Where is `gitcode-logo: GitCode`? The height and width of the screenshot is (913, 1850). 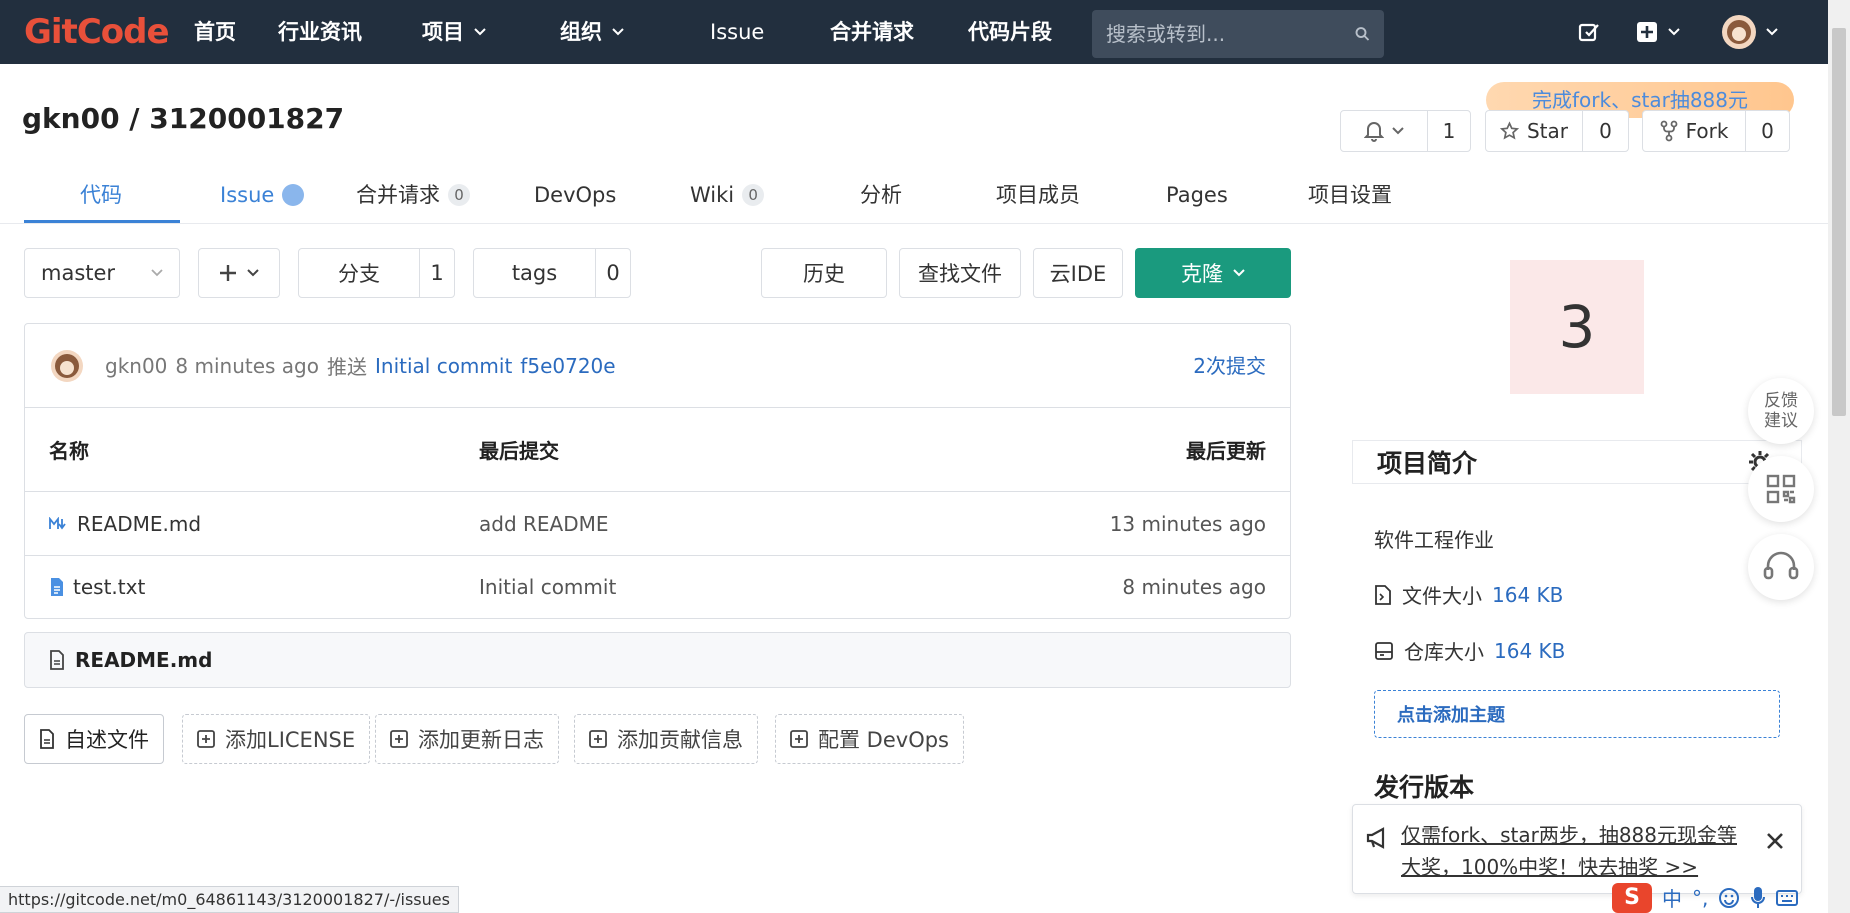 gitcode-logo: GitCode is located at coordinates (97, 32).